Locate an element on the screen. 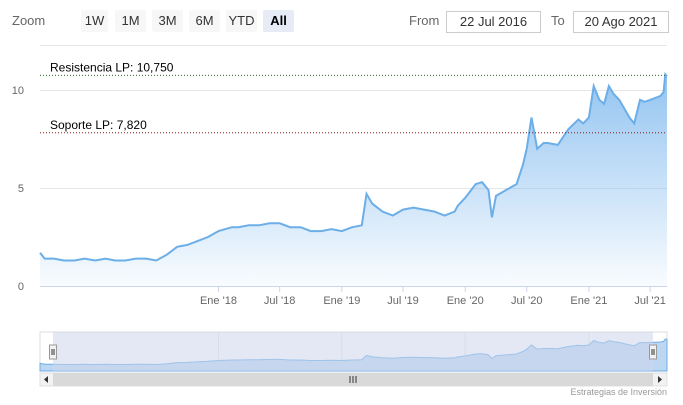  y-tick-label: 5 is located at coordinates (21, 189).